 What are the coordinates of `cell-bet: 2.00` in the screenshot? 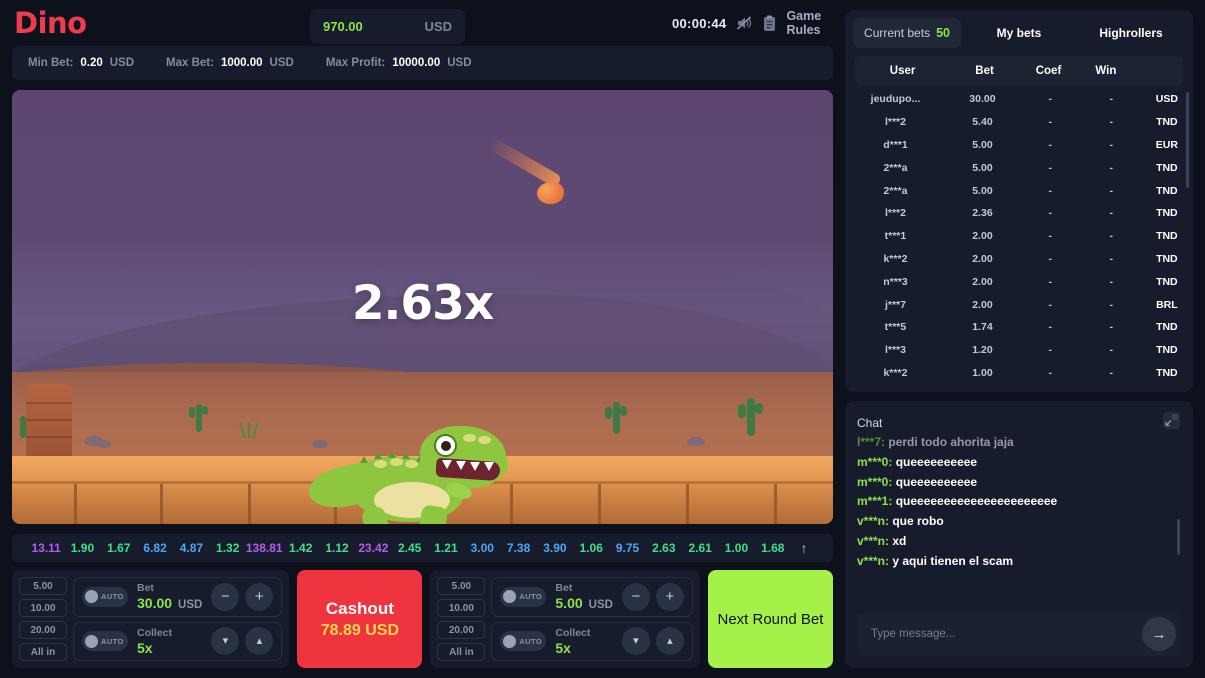 It's located at (982, 236).